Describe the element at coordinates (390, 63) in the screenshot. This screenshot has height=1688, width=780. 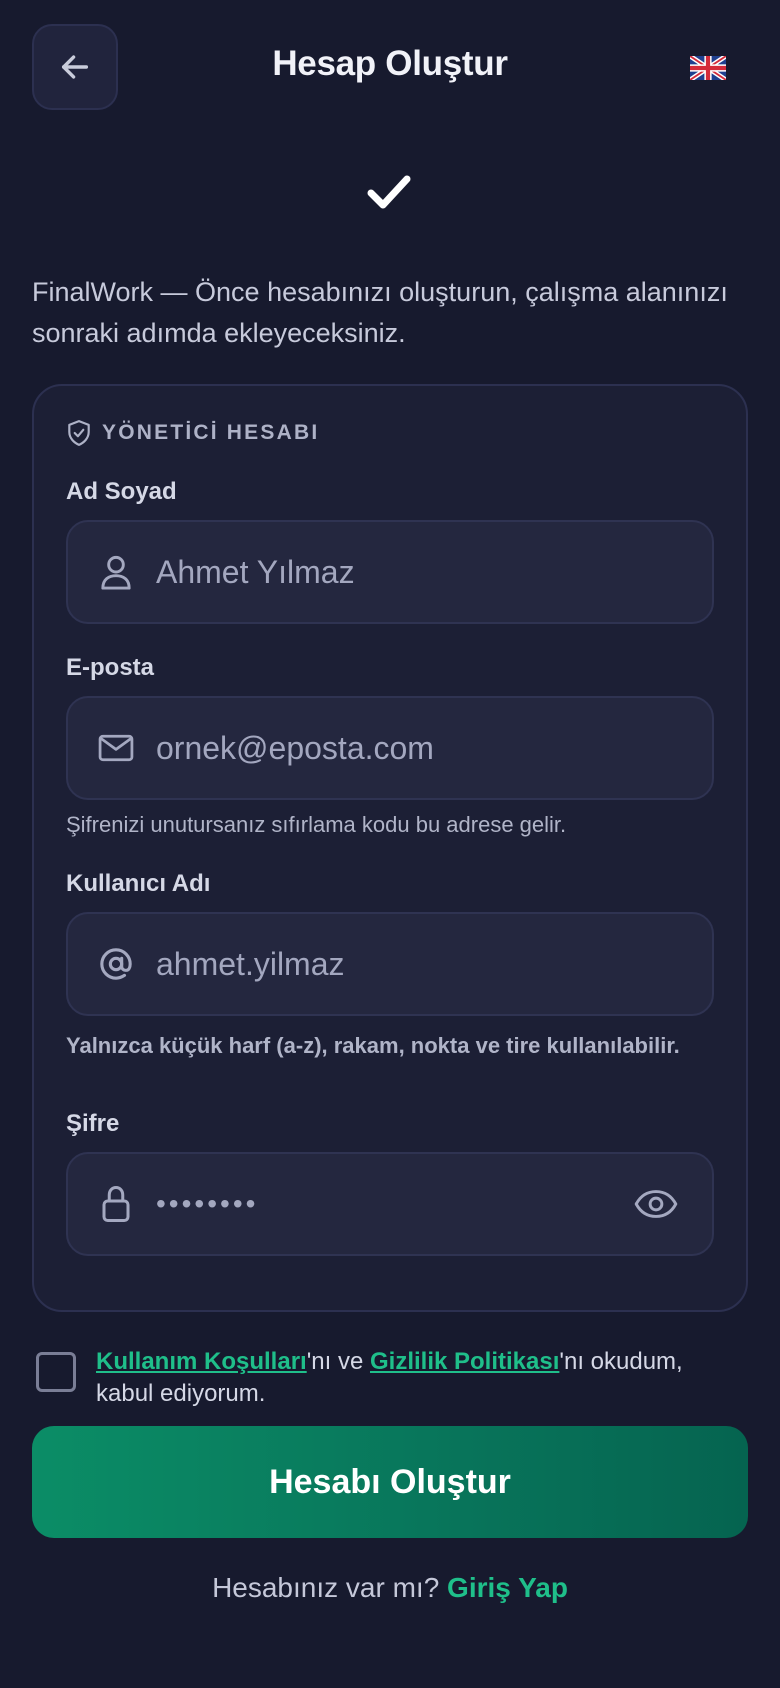
I see `page-title: Hesap Oluştur` at that location.